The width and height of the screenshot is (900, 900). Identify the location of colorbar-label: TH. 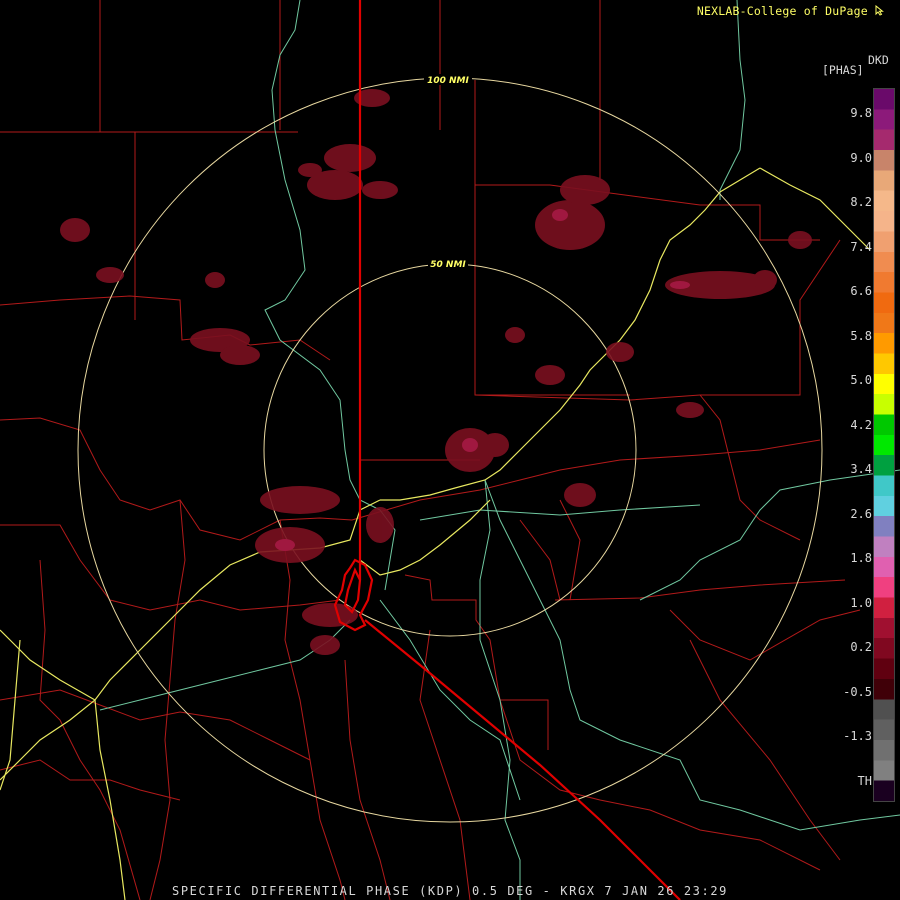
(864, 780).